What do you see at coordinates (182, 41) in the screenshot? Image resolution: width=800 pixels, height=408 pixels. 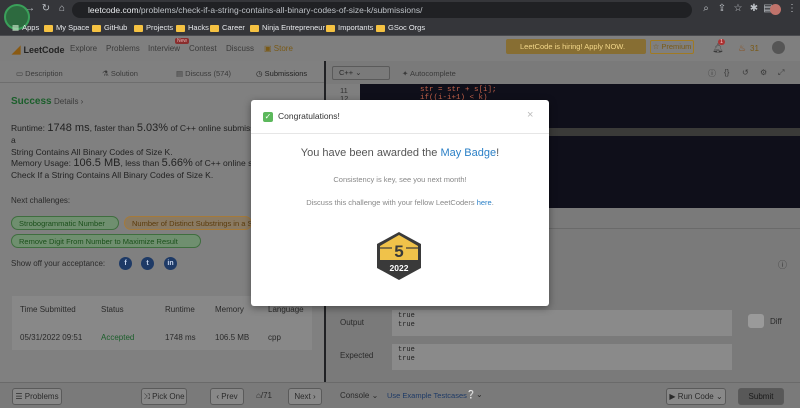 I see `new-badge: New` at bounding box center [182, 41].